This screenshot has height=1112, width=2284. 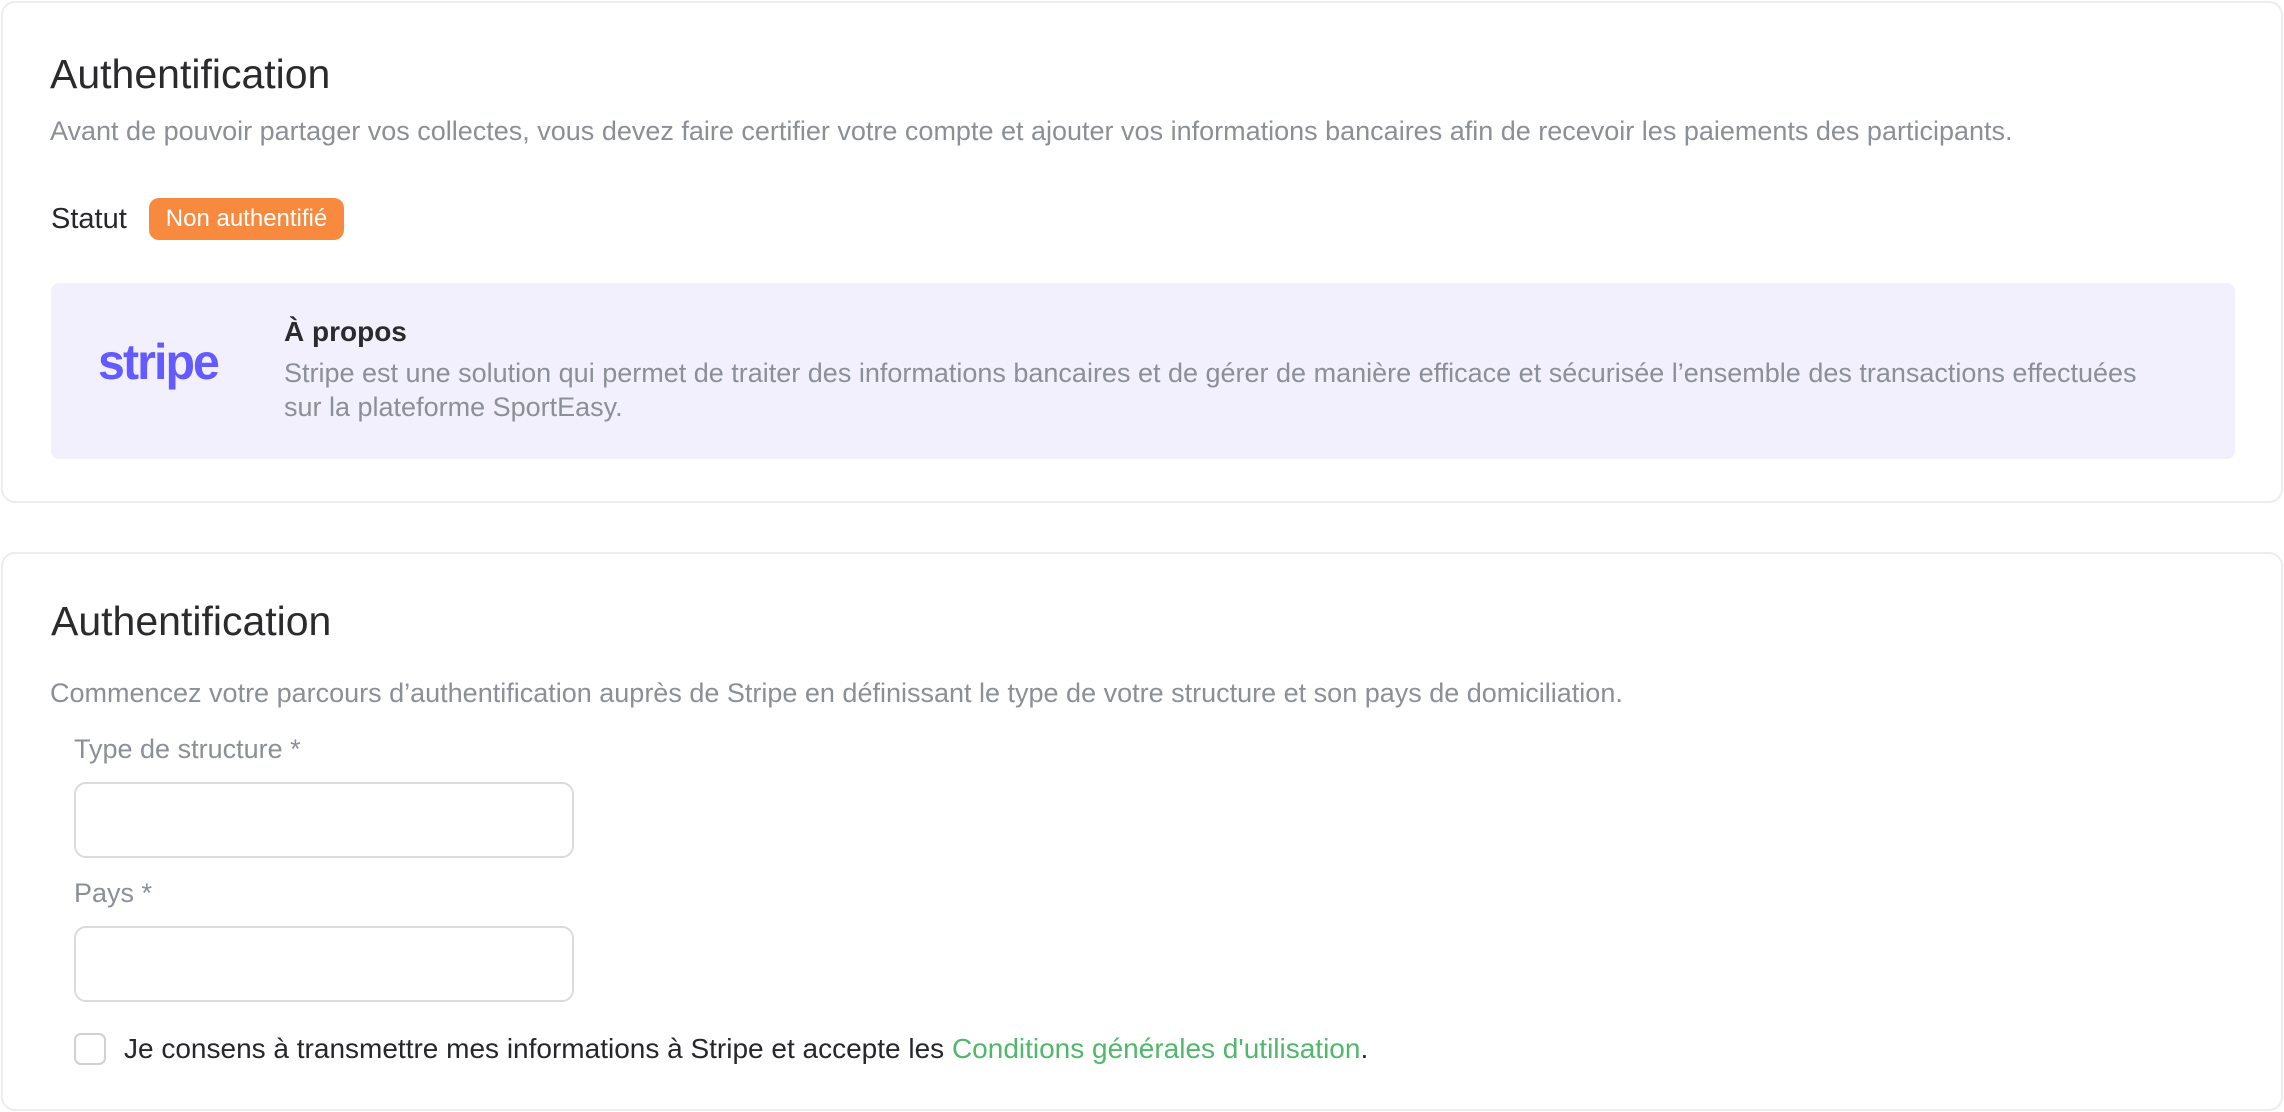 What do you see at coordinates (1156, 1048) in the screenshot?
I see `terms-link: Conditions générales d'utilisation` at bounding box center [1156, 1048].